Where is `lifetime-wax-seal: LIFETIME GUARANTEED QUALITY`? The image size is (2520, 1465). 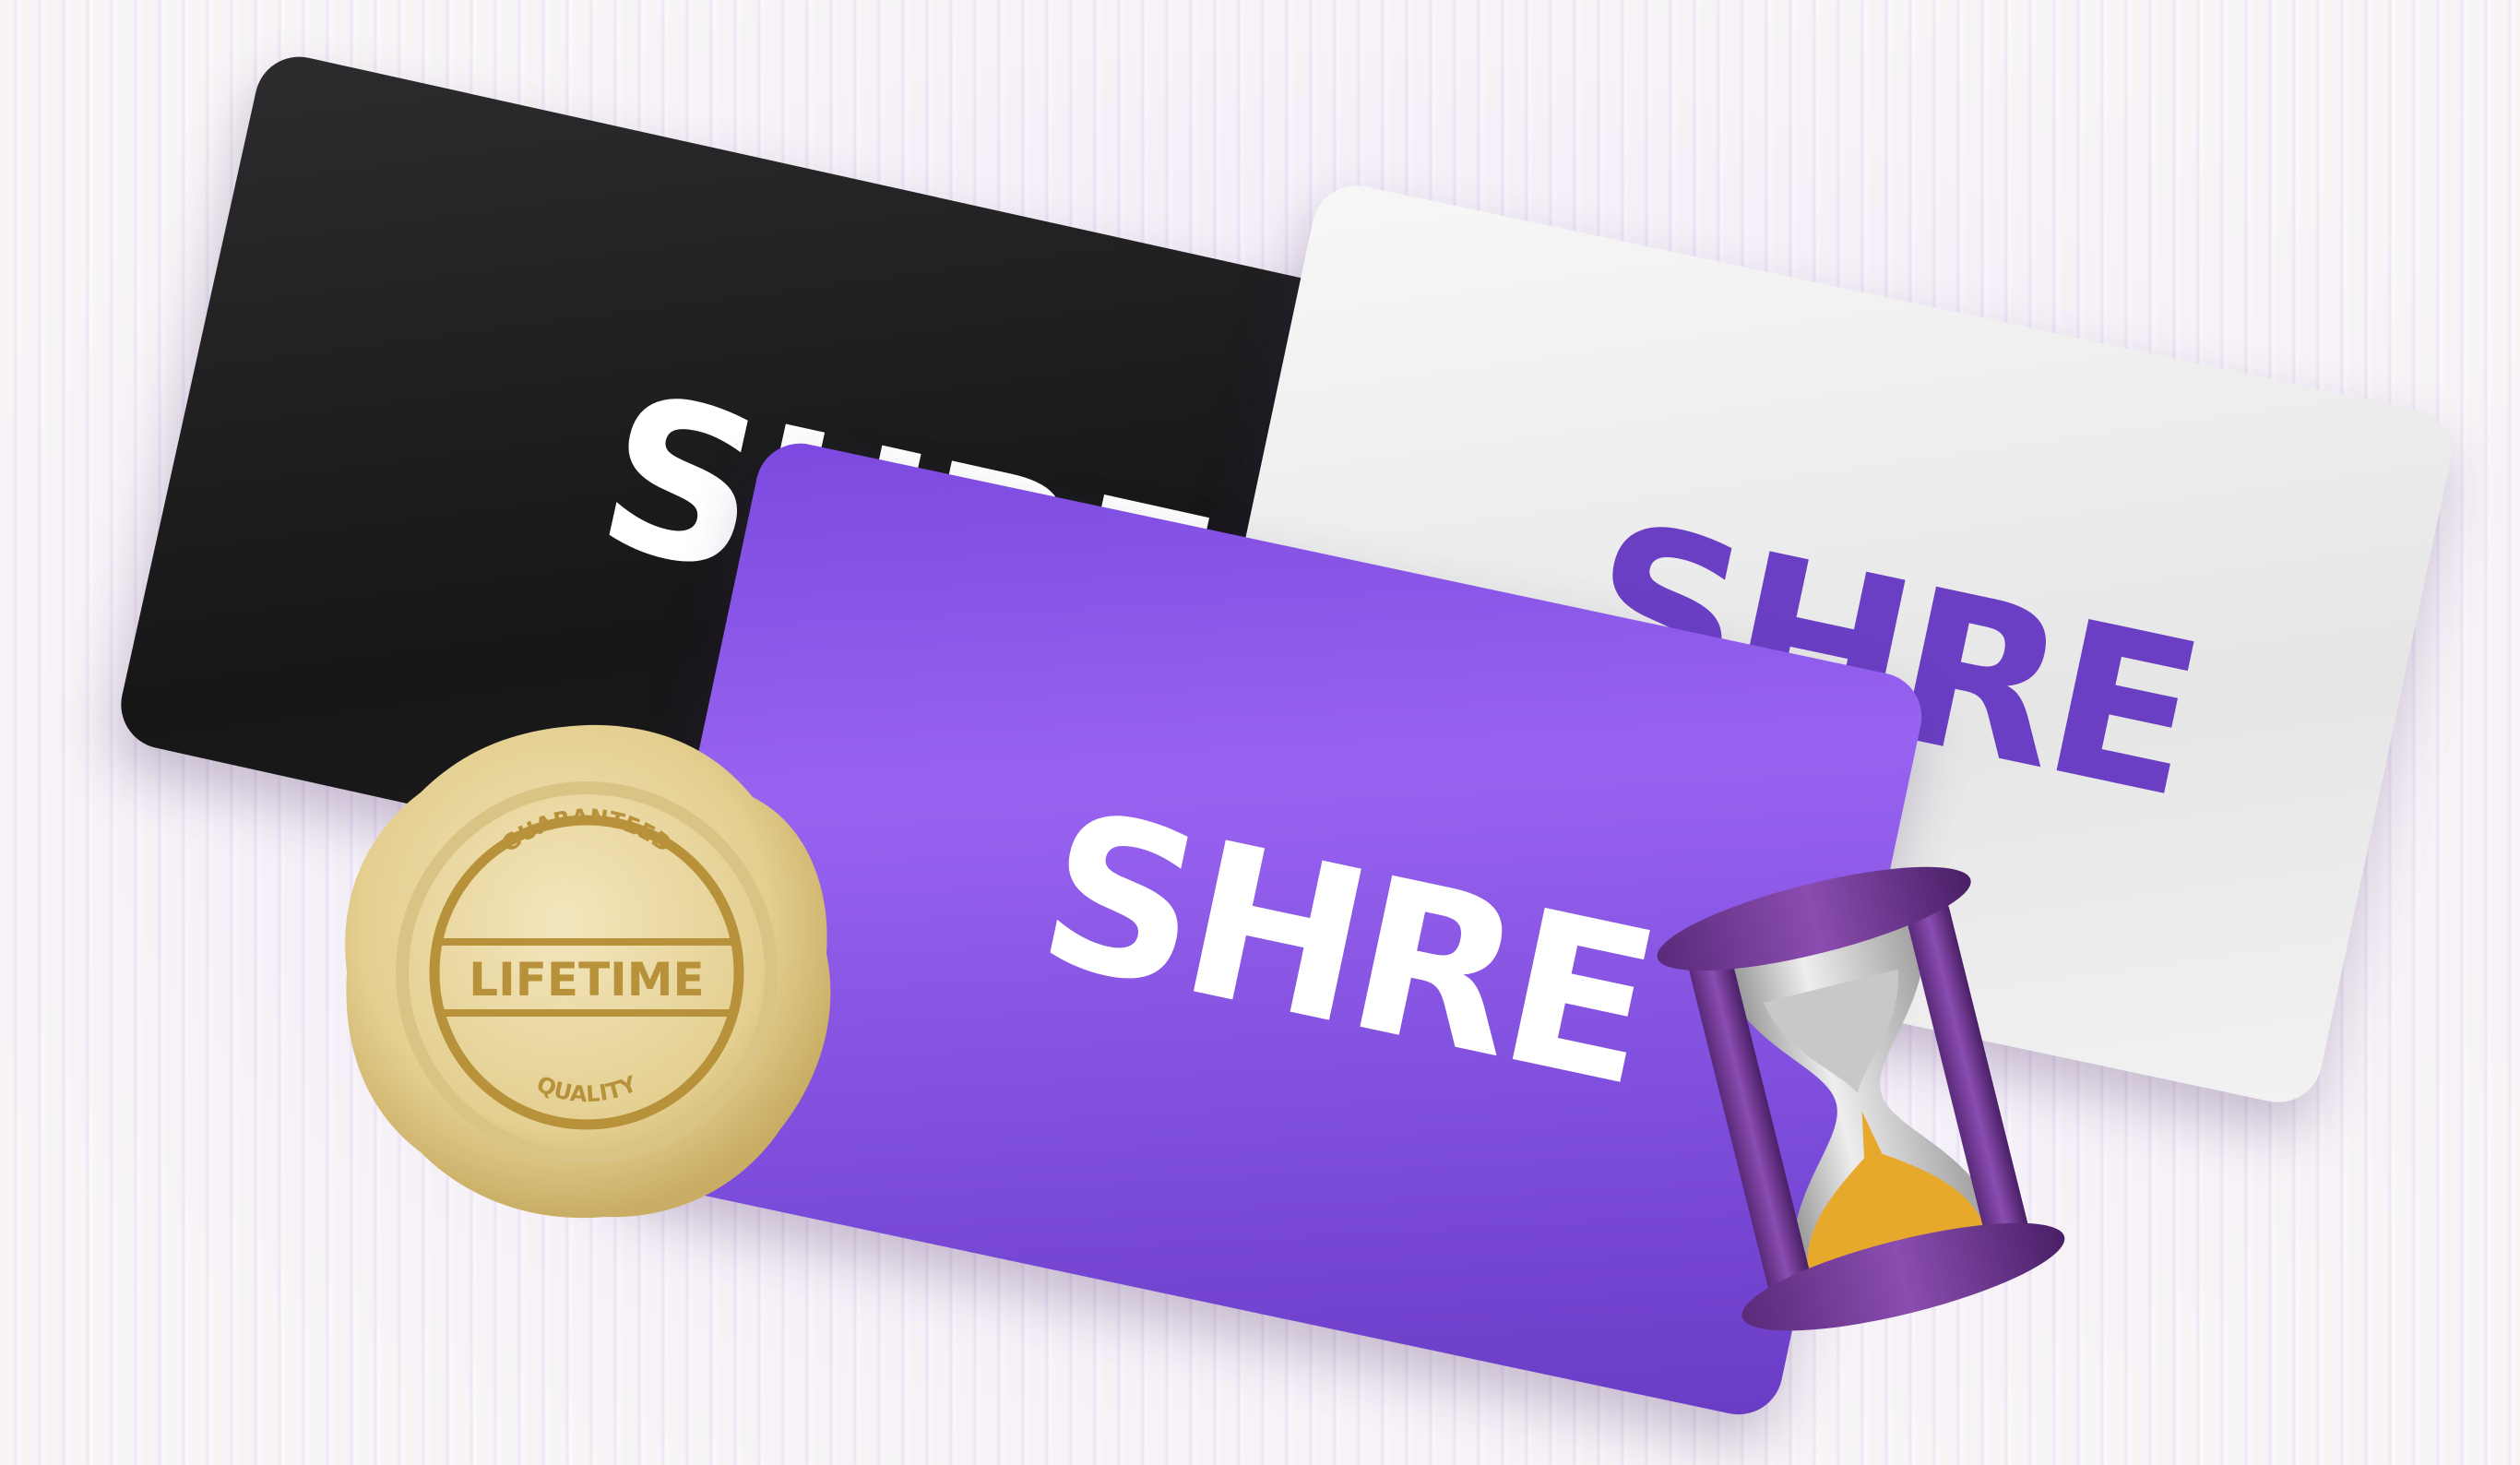
lifetime-wax-seal: LIFETIME GUARANTEED QUALITY is located at coordinates (588, 971).